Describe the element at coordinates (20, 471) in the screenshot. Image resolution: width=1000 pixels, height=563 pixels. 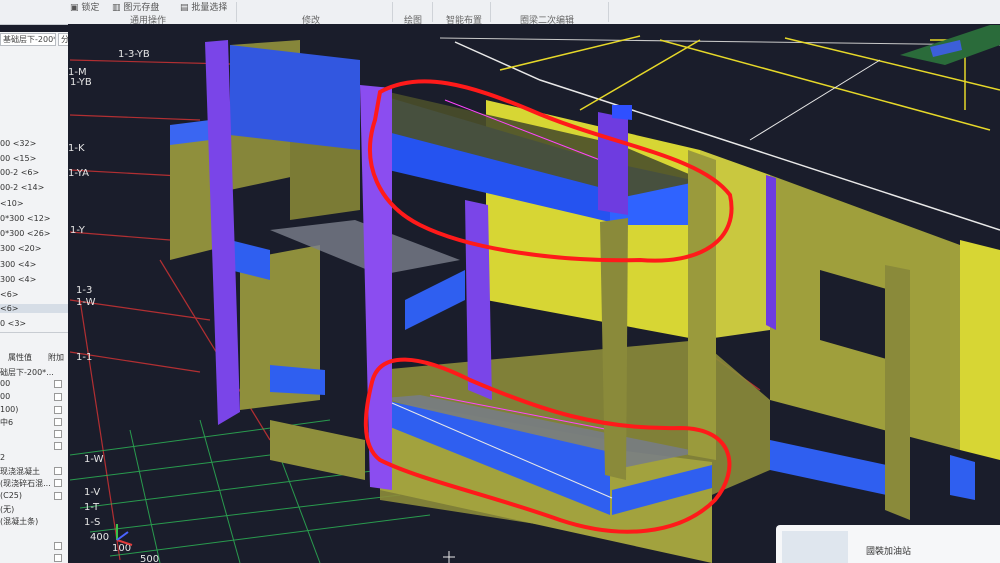
I see `property-row: 现浇混凝土` at that location.